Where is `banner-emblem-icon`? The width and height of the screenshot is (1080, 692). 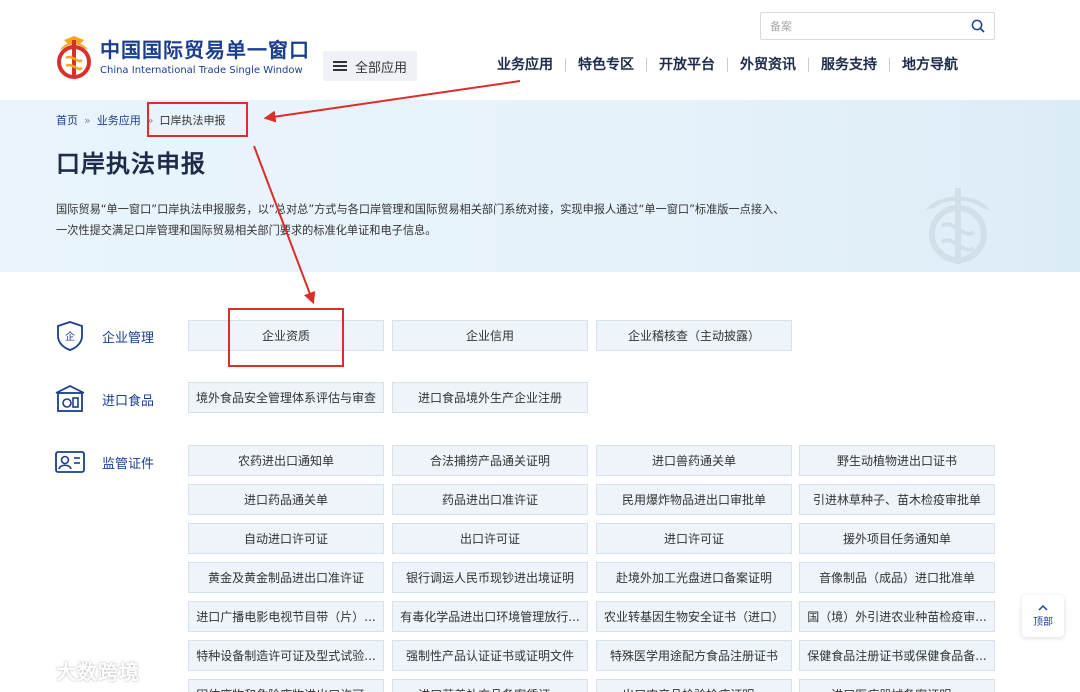 banner-emblem-icon is located at coordinates (958, 226).